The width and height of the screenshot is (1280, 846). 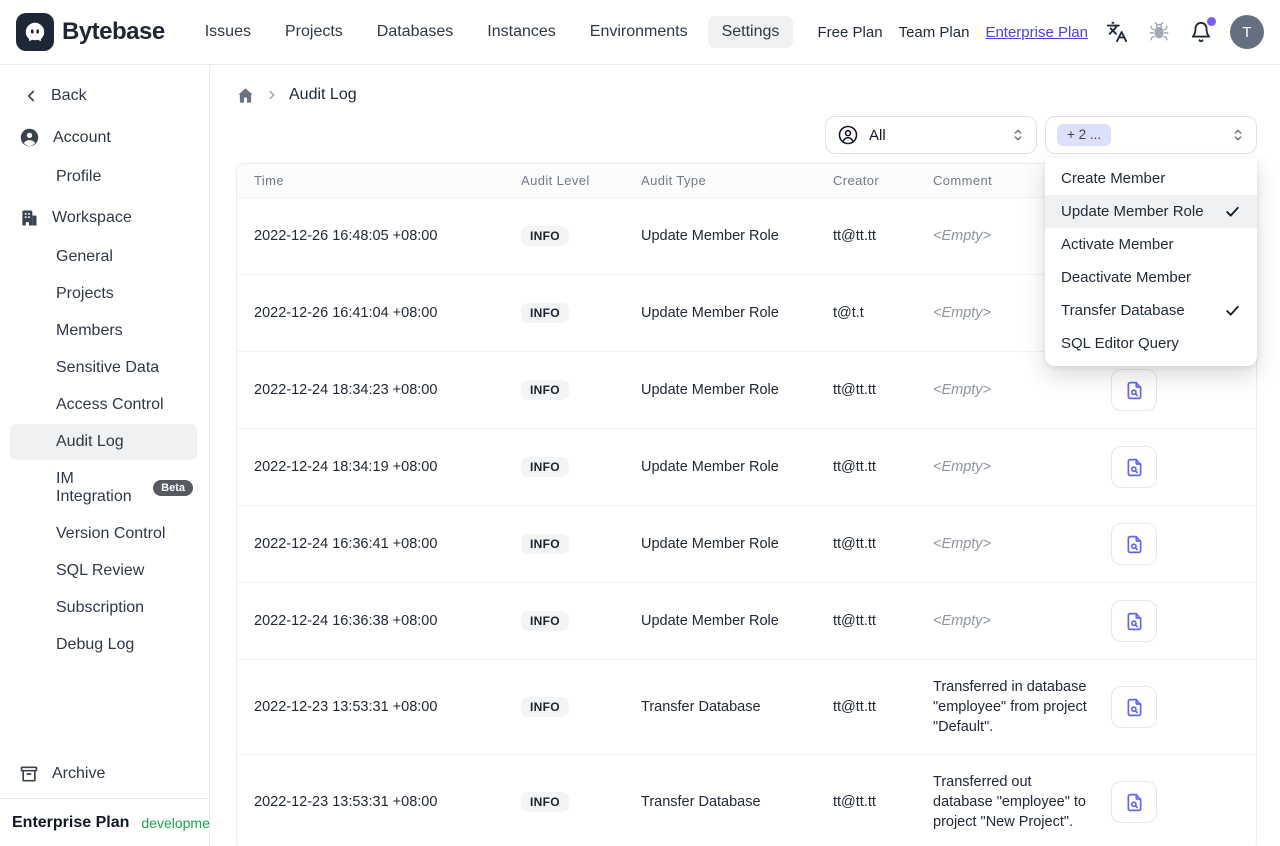 I want to click on account-section-label: Account, so click(x=82, y=137).